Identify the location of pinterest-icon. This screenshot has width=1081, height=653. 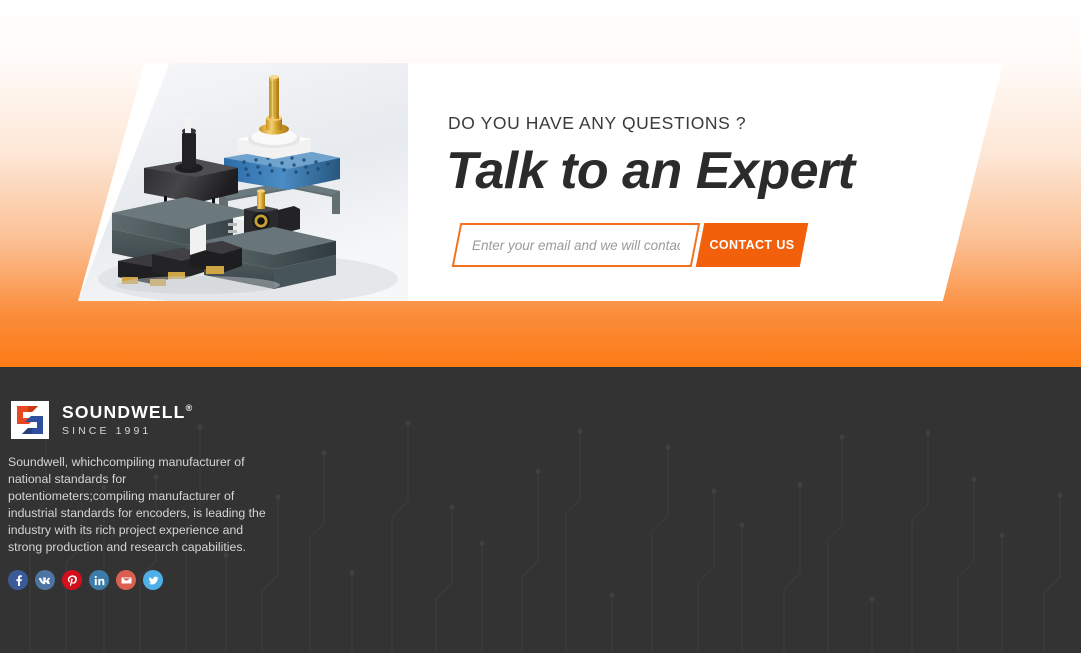
(72, 580).